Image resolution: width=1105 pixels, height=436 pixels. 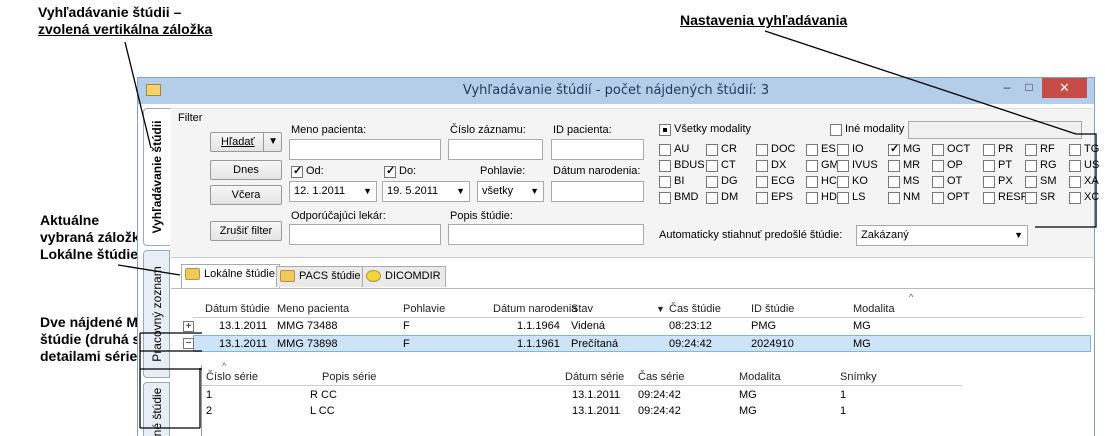 I want to click on modality-checkbox-bmd, so click(x=665, y=198).